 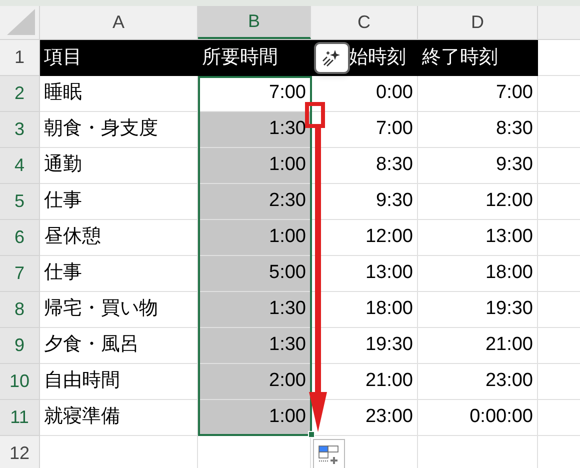 What do you see at coordinates (478, 58) in the screenshot?
I see `header-cell: 終了時刻` at bounding box center [478, 58].